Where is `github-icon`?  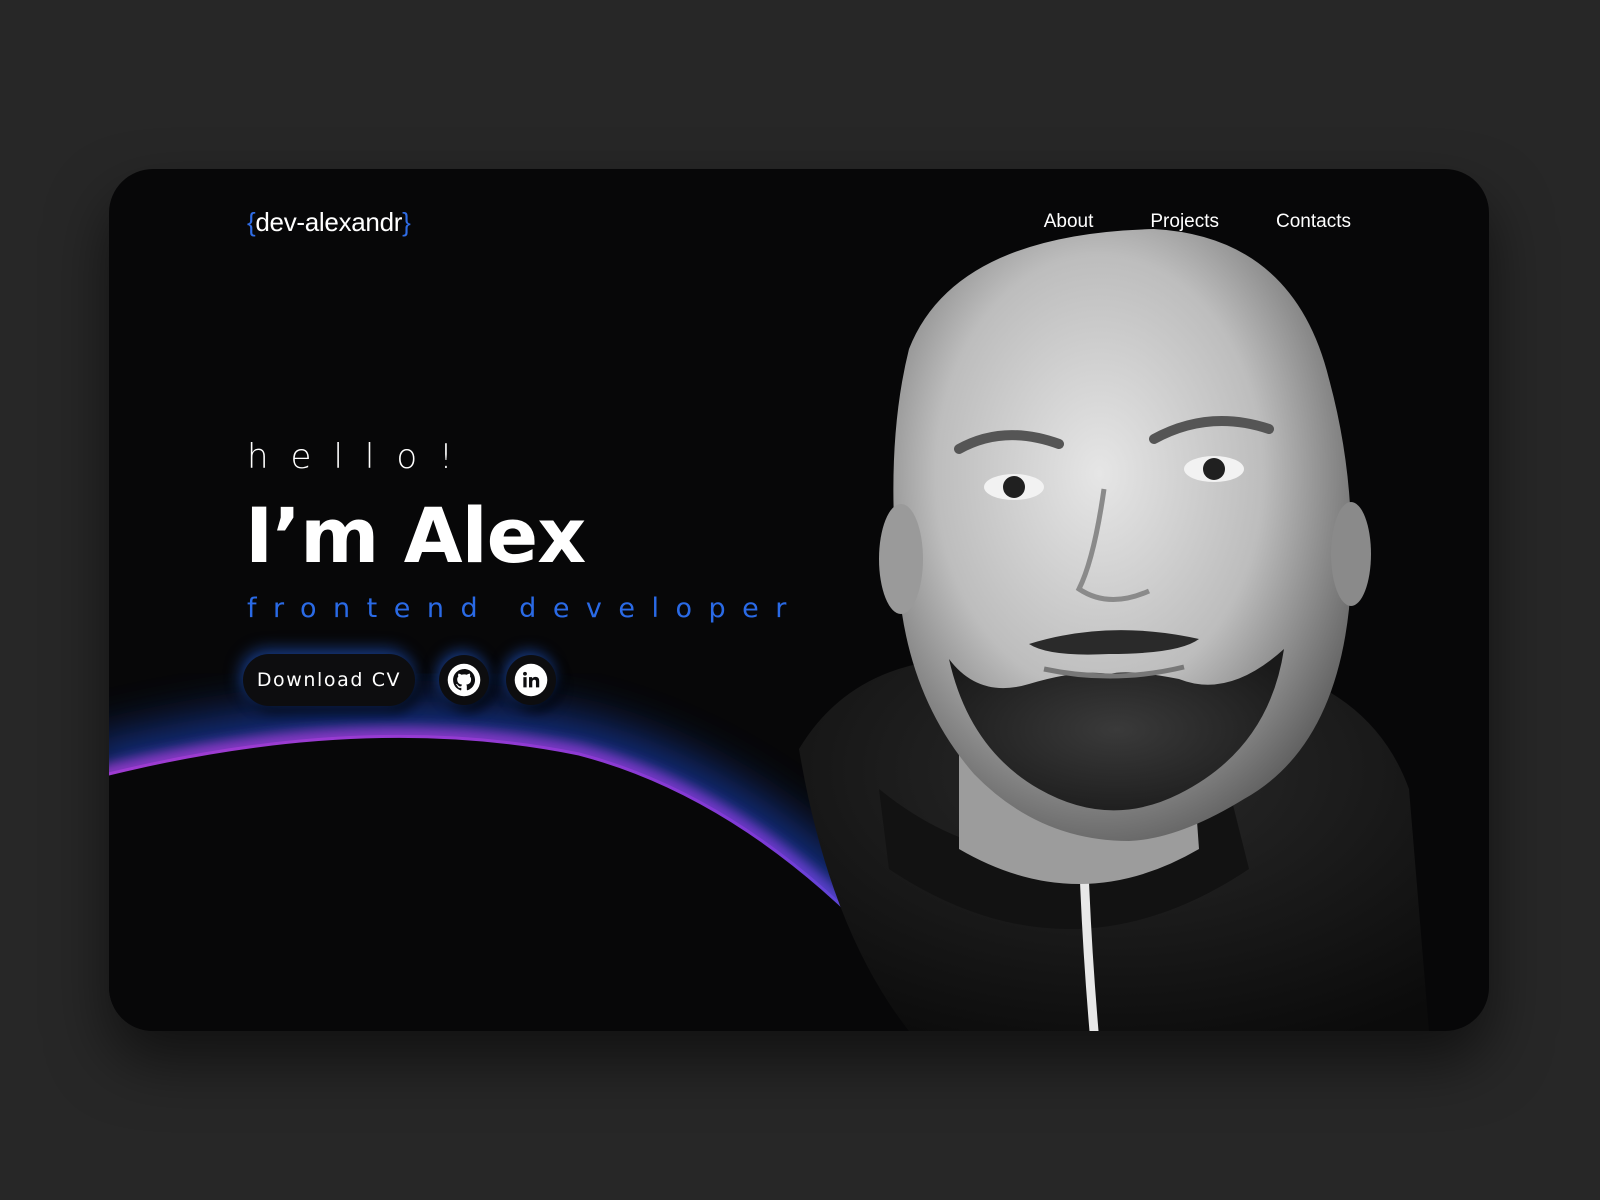
github-icon is located at coordinates (464, 680).